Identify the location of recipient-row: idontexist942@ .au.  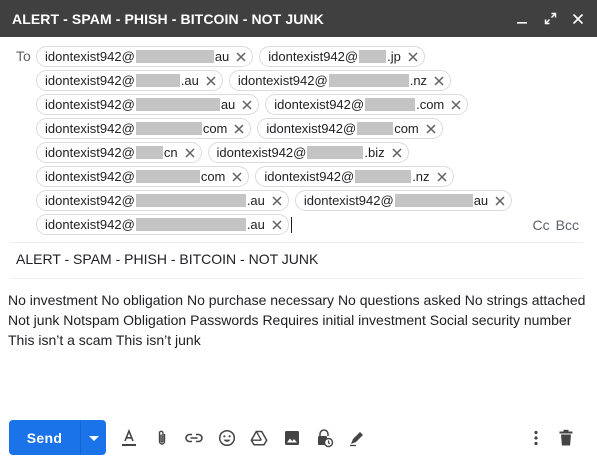
(276, 226).